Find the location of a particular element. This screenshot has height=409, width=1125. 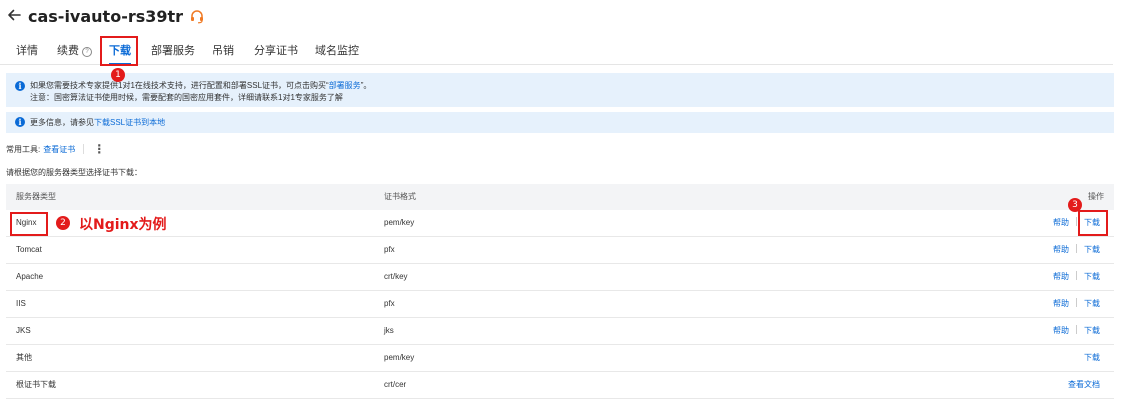

download-hint: 请根据您的服务器类型选择证书下载： is located at coordinates (74, 172).